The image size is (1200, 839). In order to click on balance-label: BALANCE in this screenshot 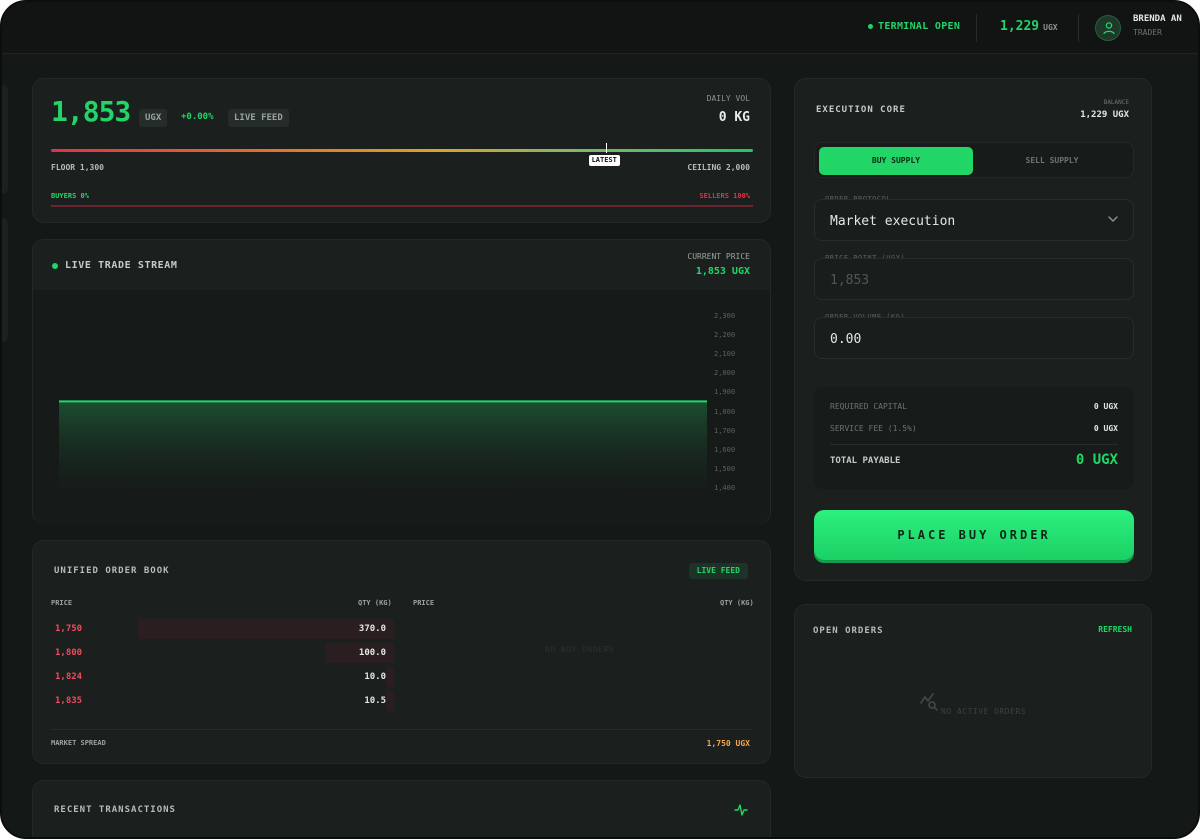, I will do `click(1116, 102)`.